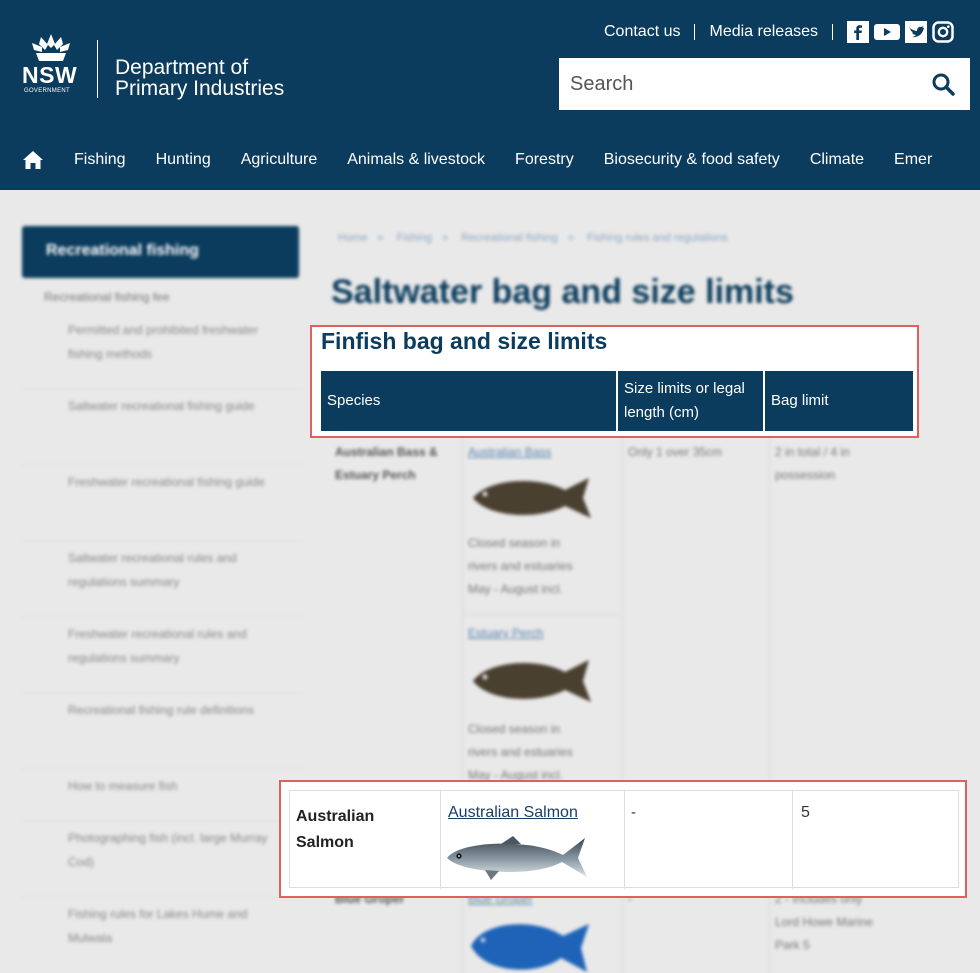 The image size is (980, 973). Describe the element at coordinates (162, 928) in the screenshot. I see `sidebar-item: Fishing rules for Lakes Hume and Mulwala` at that location.